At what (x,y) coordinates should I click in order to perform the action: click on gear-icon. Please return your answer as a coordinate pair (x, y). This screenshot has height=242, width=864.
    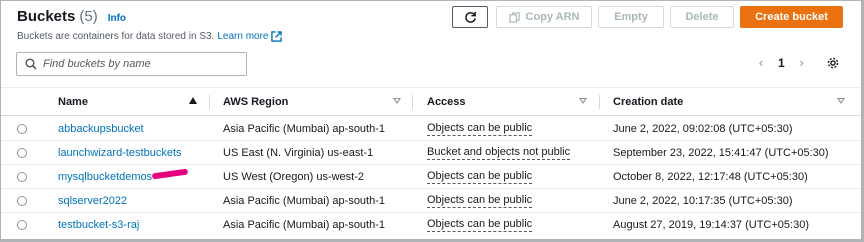
    Looking at the image, I should click on (833, 63).